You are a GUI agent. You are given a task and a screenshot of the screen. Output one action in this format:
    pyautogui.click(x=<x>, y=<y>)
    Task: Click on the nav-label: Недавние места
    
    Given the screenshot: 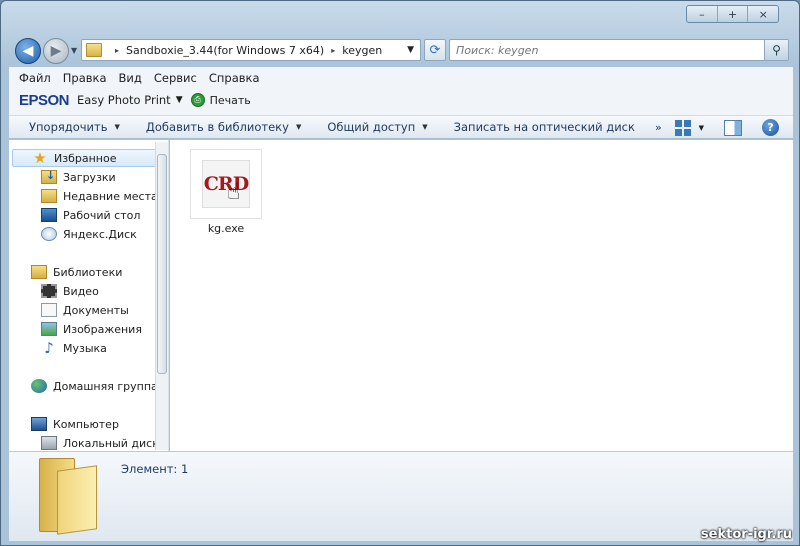 What is the action you would take?
    pyautogui.click(x=110, y=196)
    